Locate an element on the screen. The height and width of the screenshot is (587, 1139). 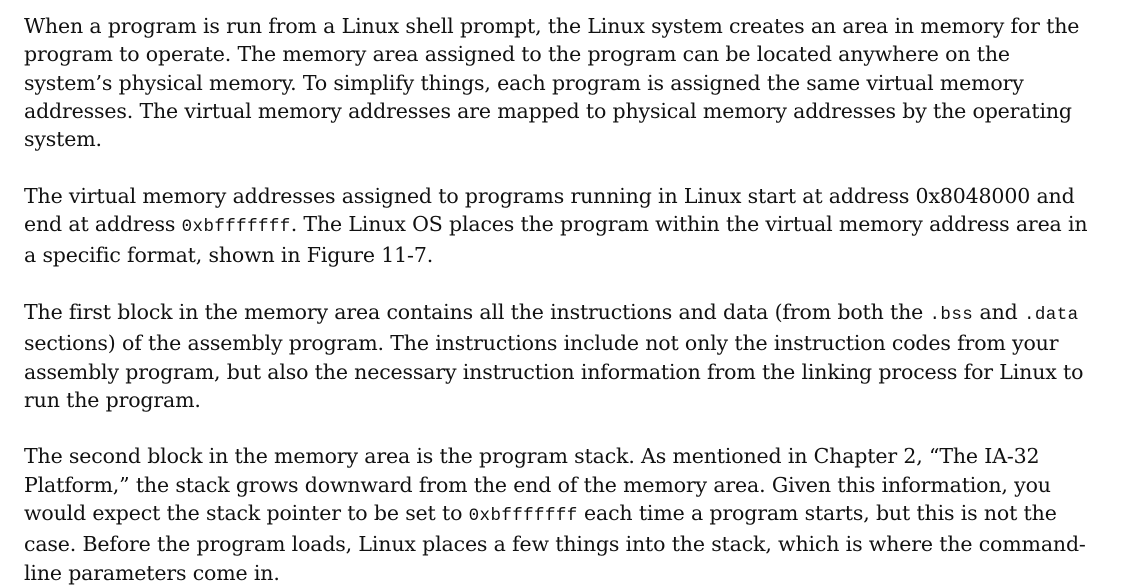
code-data-section: .data is located at coordinates (1051, 314).